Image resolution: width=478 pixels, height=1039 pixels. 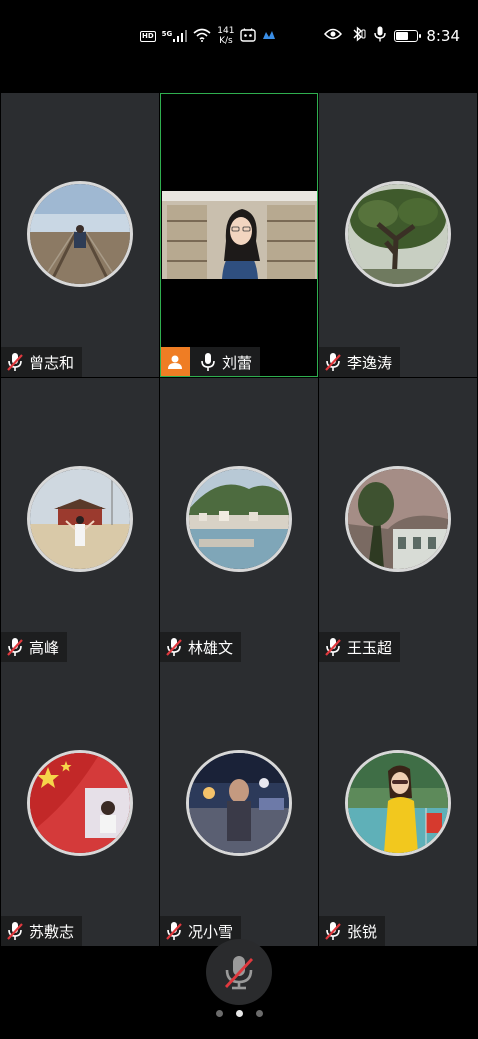 What do you see at coordinates (44, 647) in the screenshot?
I see `participant-name: 高峰` at bounding box center [44, 647].